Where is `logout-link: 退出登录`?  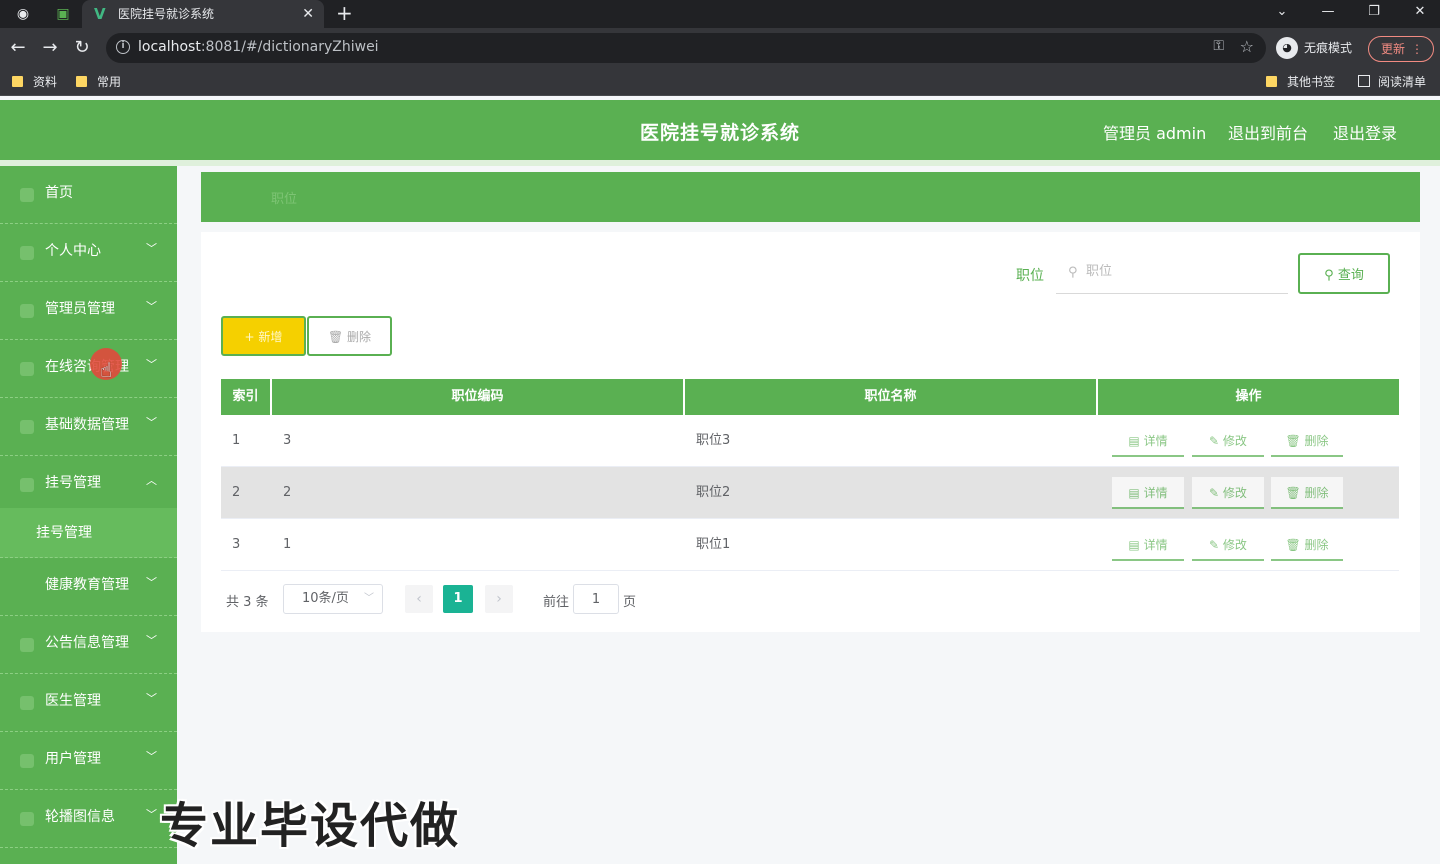
logout-link: 退出登录 is located at coordinates (1365, 132).